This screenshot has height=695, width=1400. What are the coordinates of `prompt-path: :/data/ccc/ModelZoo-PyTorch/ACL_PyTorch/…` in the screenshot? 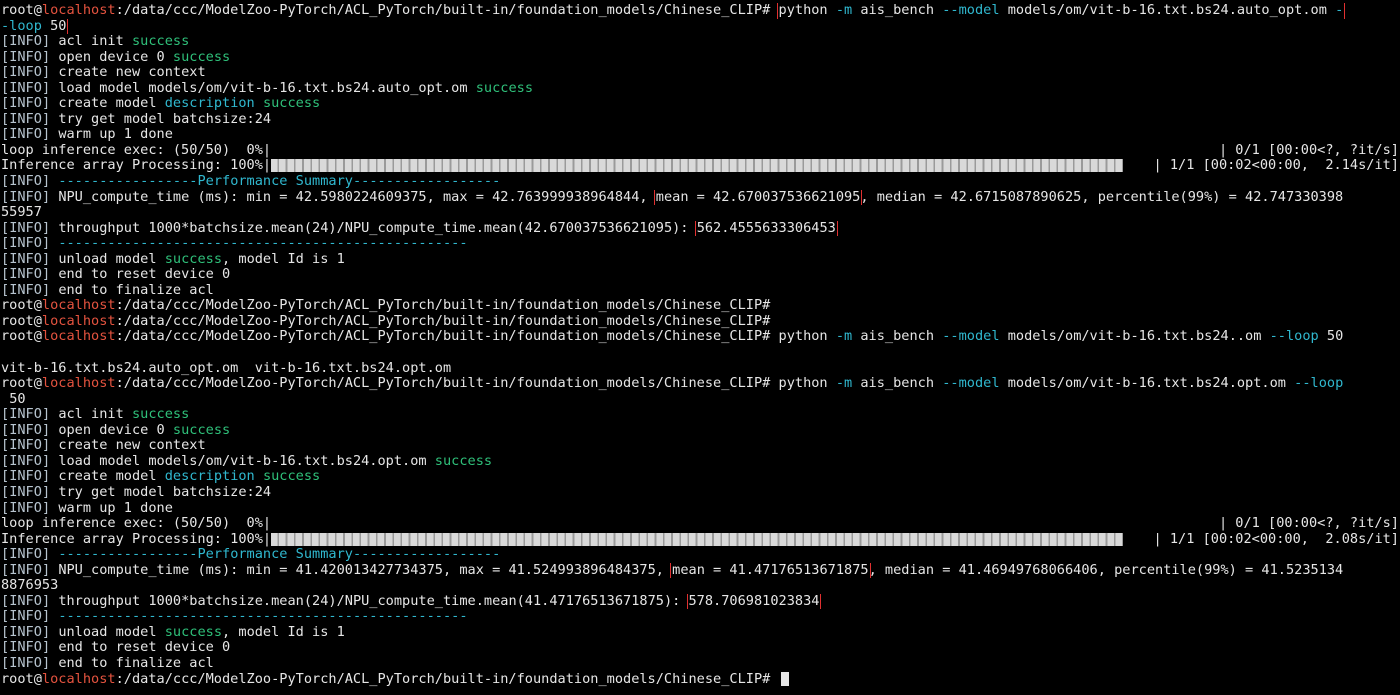 It's located at (443, 10).